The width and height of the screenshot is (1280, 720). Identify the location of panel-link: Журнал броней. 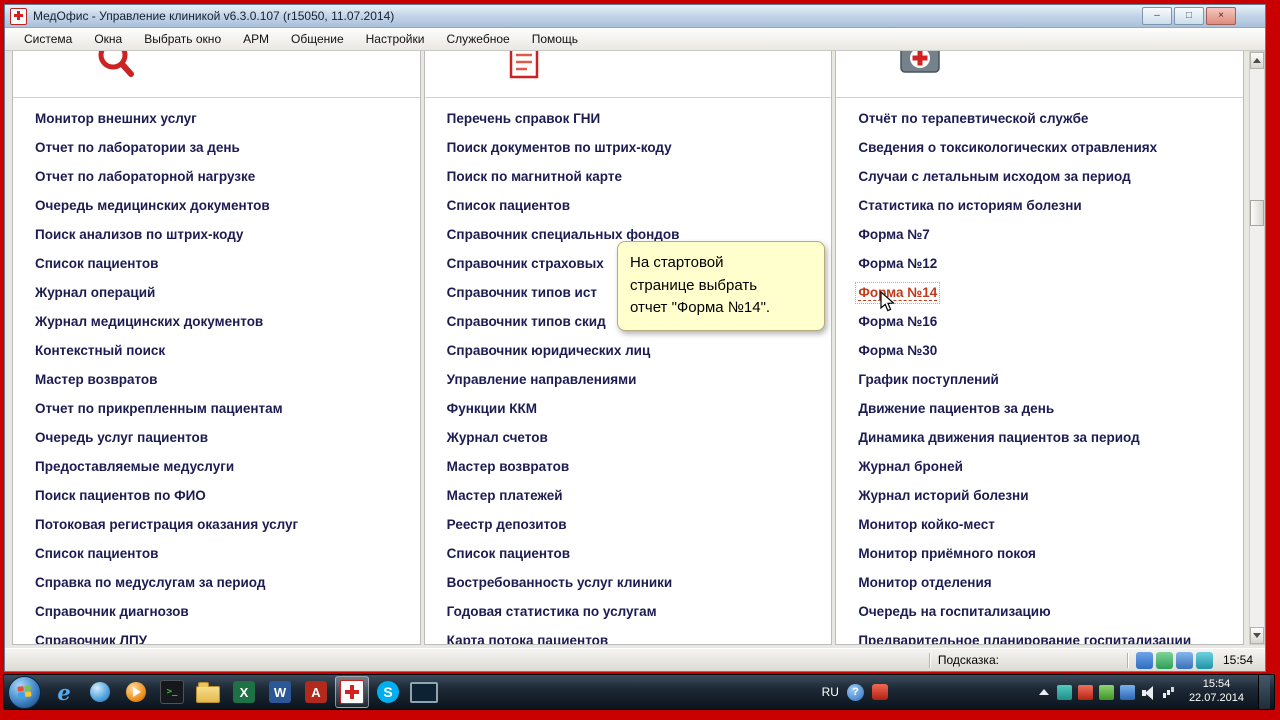
(1039, 466).